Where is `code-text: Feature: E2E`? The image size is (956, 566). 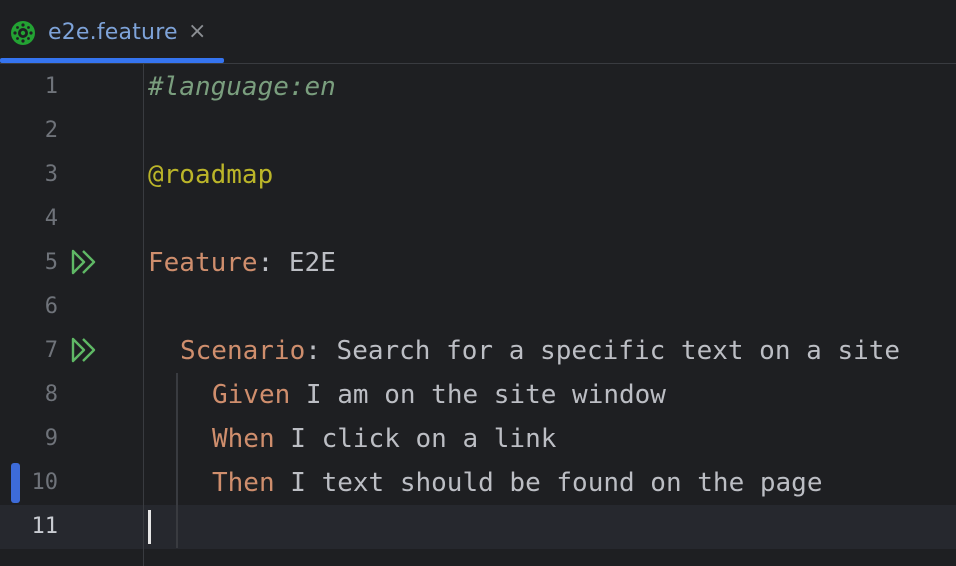 code-text: Feature: E2E is located at coordinates (242, 263).